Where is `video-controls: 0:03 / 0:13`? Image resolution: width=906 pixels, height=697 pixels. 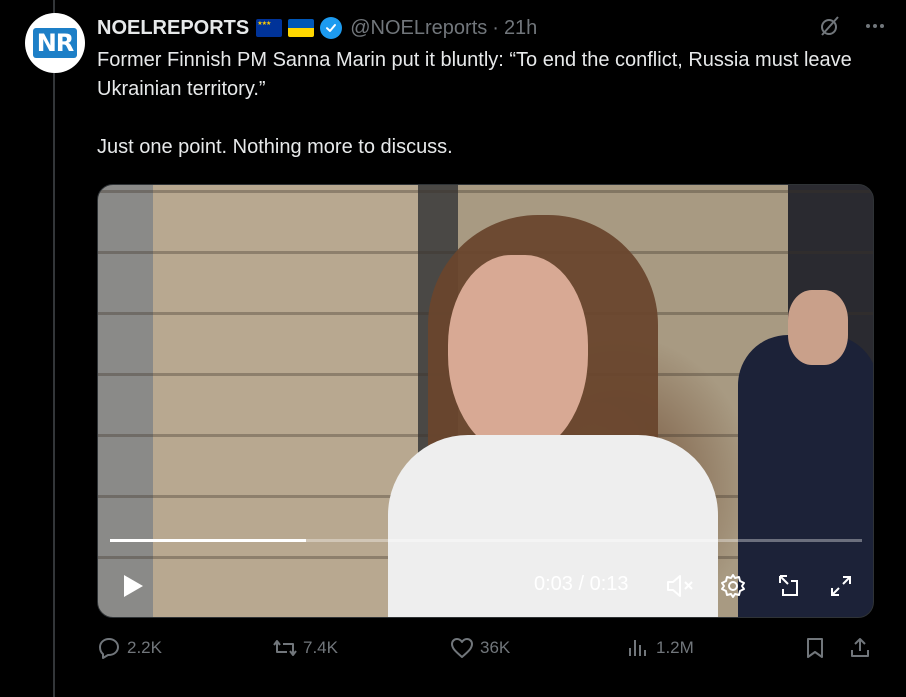
video-controls: 0:03 / 0:13 is located at coordinates (485, 586).